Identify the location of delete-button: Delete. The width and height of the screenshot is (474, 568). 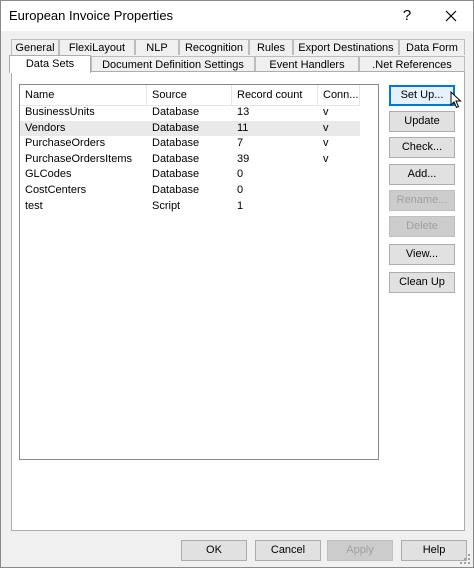
(422, 226).